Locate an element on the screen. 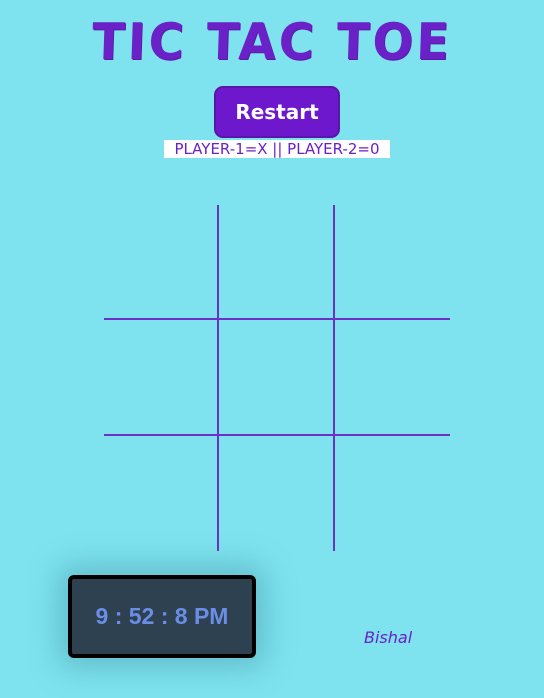  clock-time: 9 : 52 : 8 PM is located at coordinates (162, 616).